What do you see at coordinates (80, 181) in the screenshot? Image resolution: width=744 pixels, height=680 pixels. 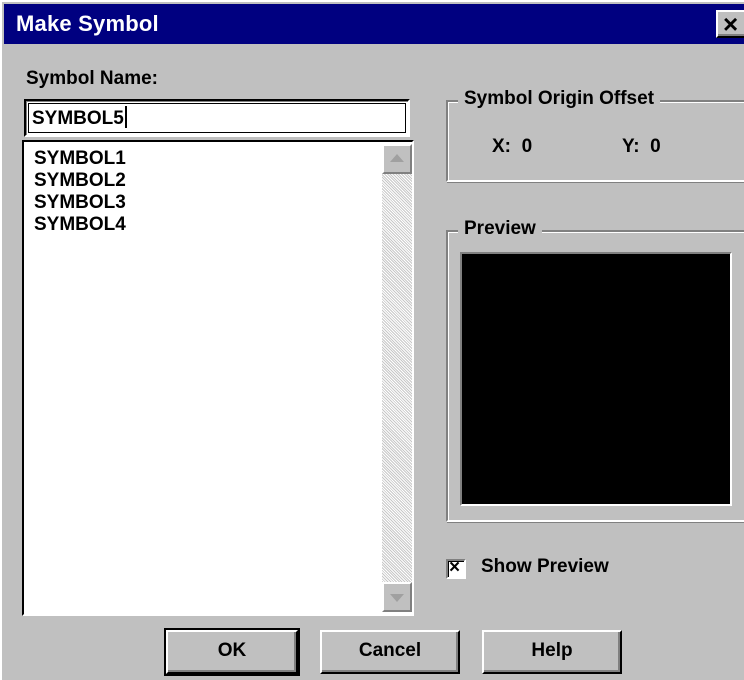 I see `list-item: SYMBOL2` at bounding box center [80, 181].